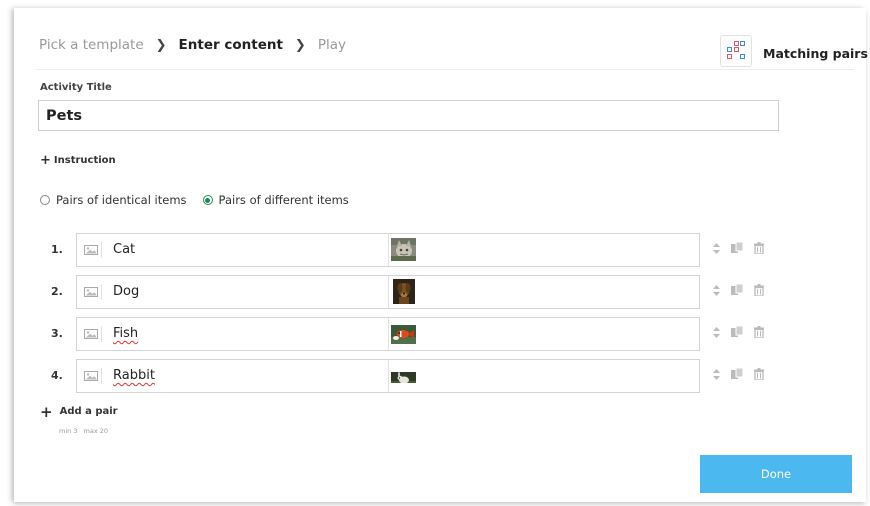 The height and width of the screenshot is (506, 870). What do you see at coordinates (736, 51) in the screenshot?
I see `matching-pairs-icon` at bounding box center [736, 51].